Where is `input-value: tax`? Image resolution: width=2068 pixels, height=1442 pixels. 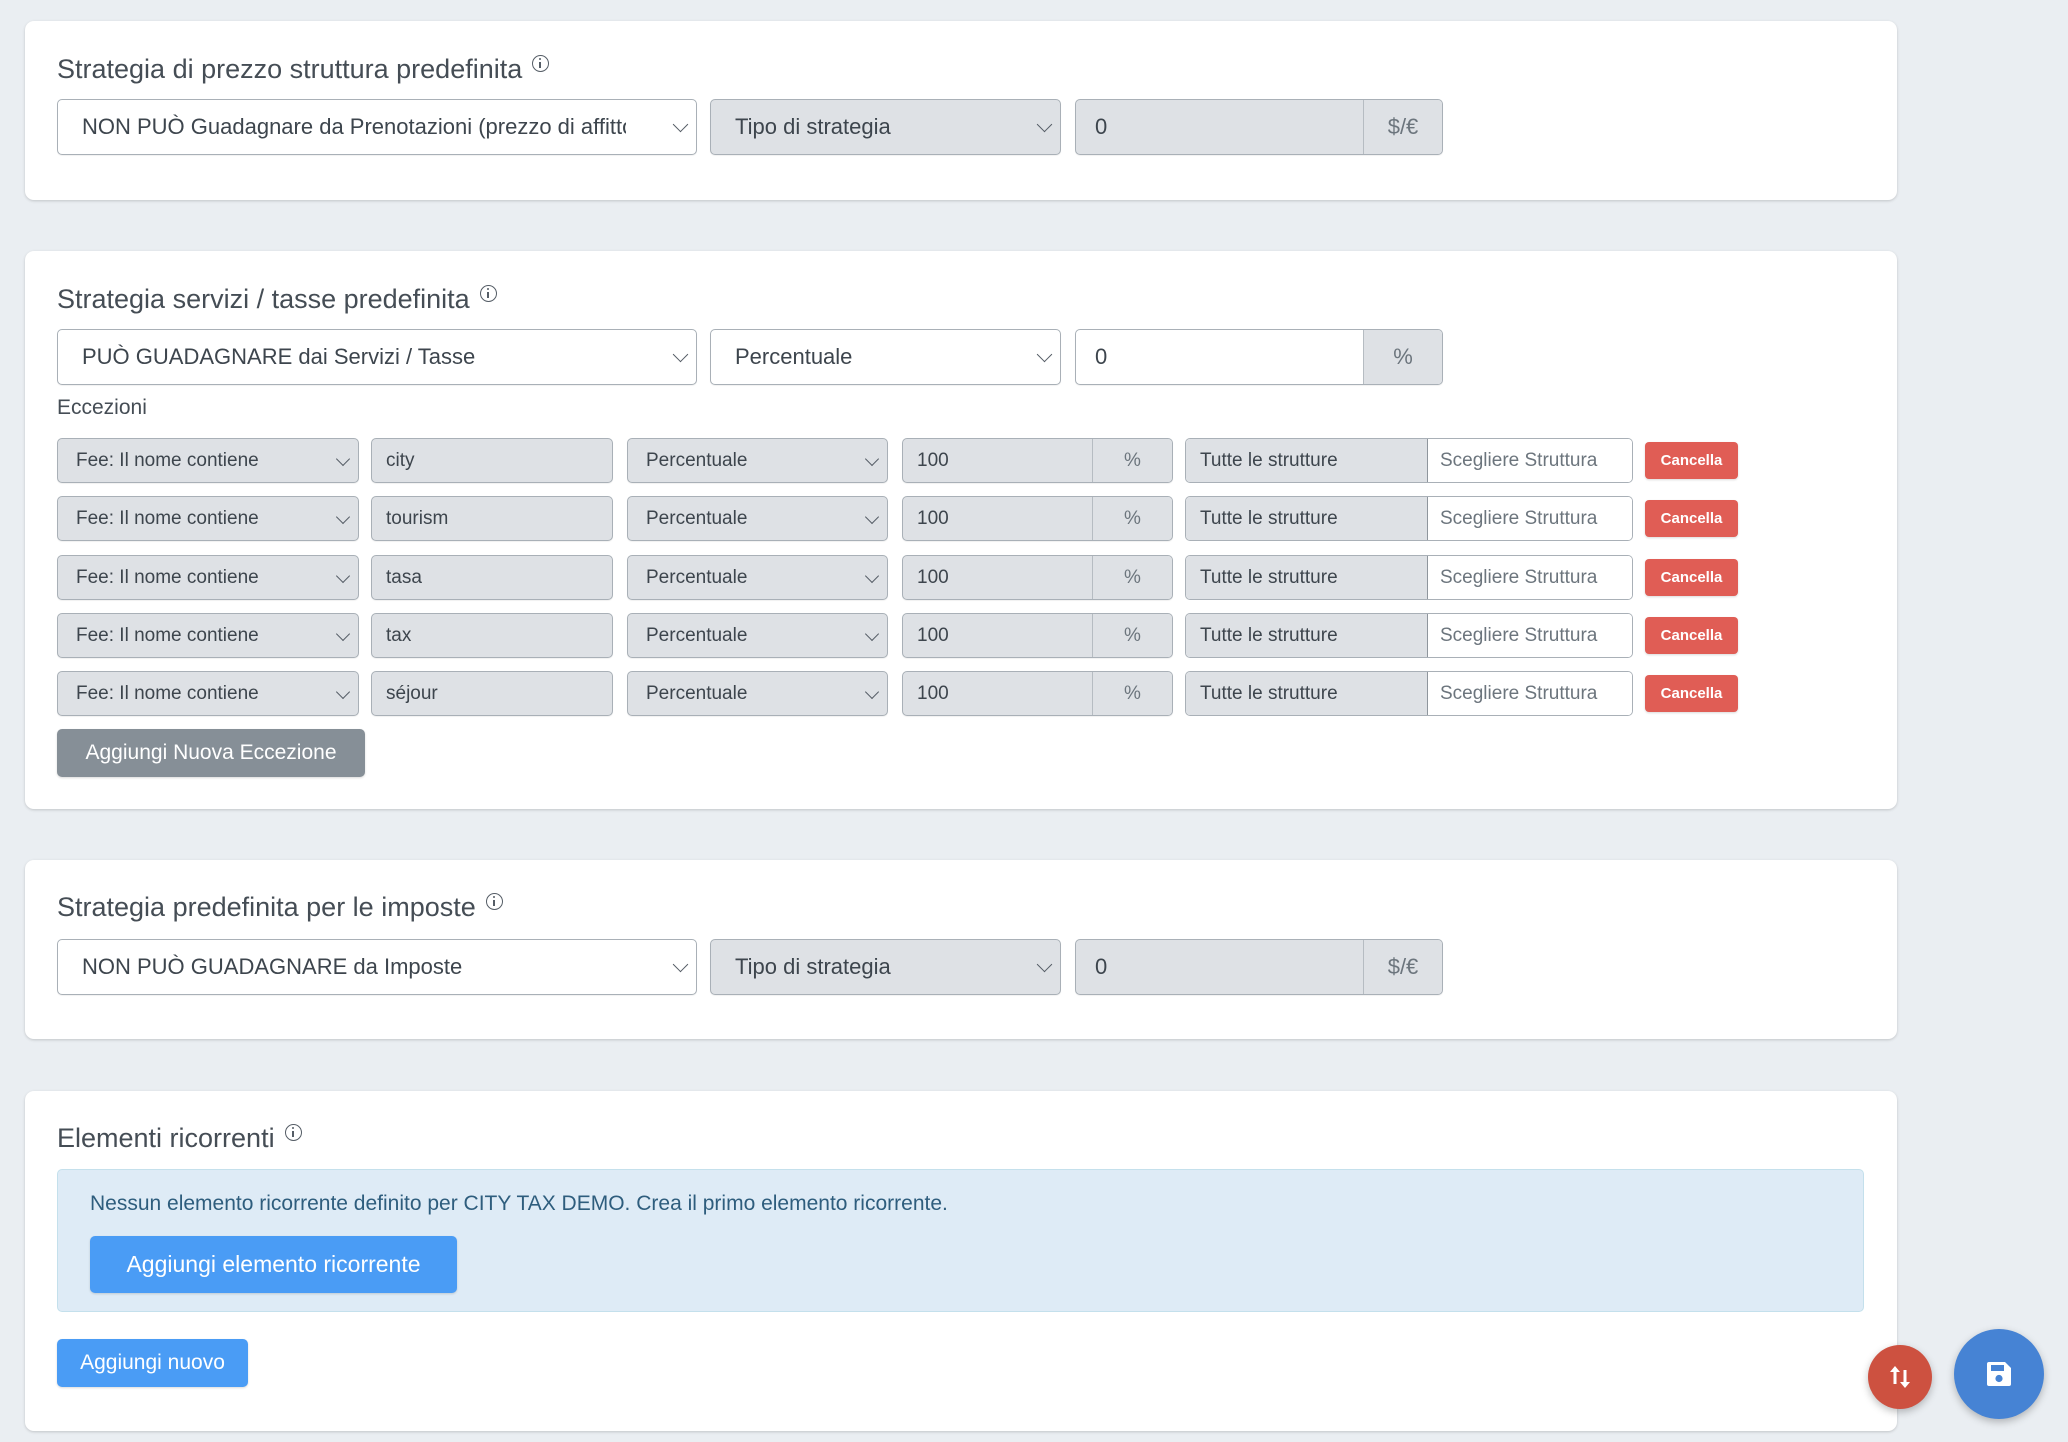 input-value: tax is located at coordinates (399, 635).